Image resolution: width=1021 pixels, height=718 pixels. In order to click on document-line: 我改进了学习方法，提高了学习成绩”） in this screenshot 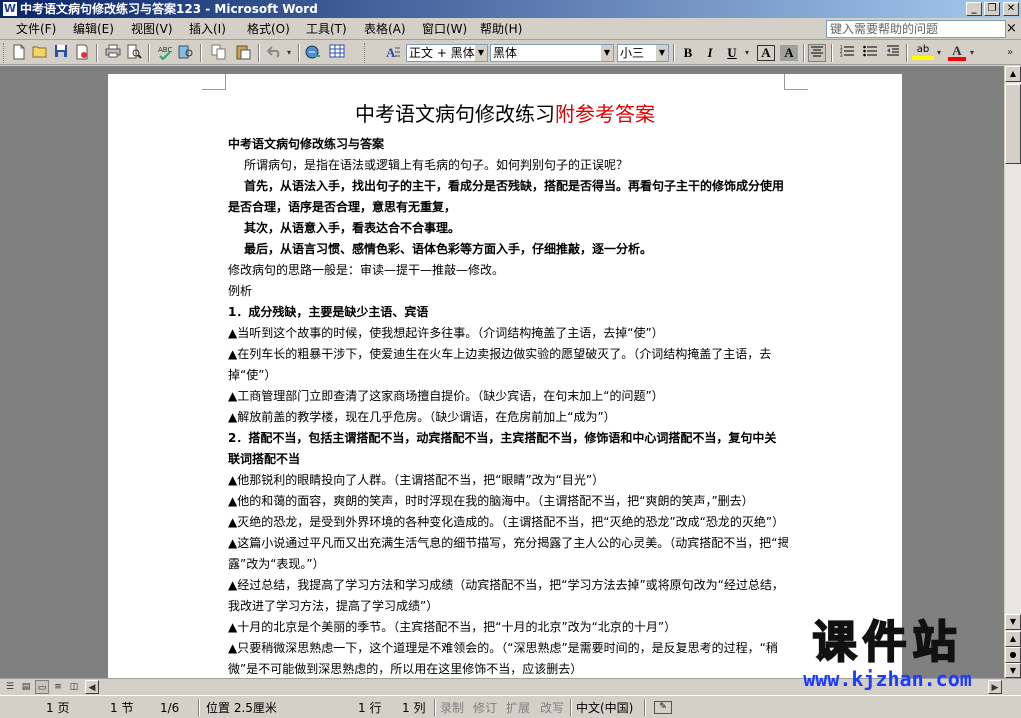, I will do `click(333, 606)`.